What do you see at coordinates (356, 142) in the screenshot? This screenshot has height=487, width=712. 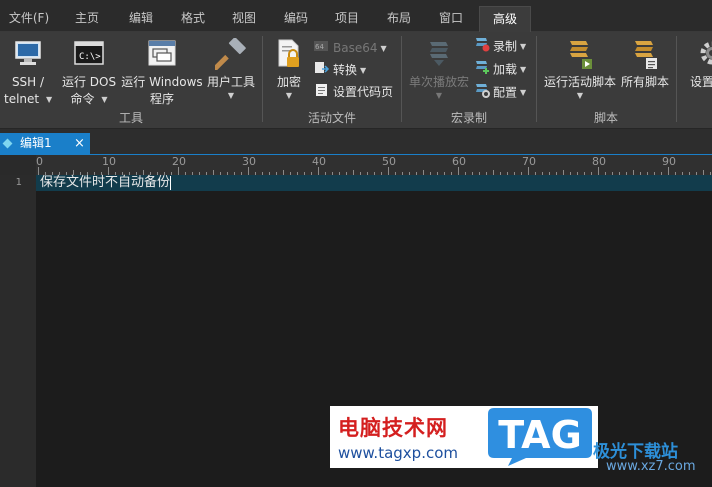 I see `document-tab-strip: 编辑1 ×` at bounding box center [356, 142].